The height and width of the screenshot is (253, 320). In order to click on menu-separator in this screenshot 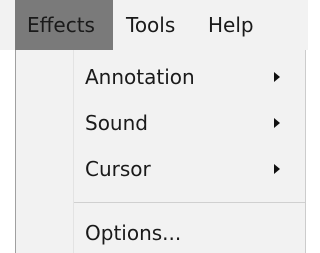, I will do `click(189, 202)`.